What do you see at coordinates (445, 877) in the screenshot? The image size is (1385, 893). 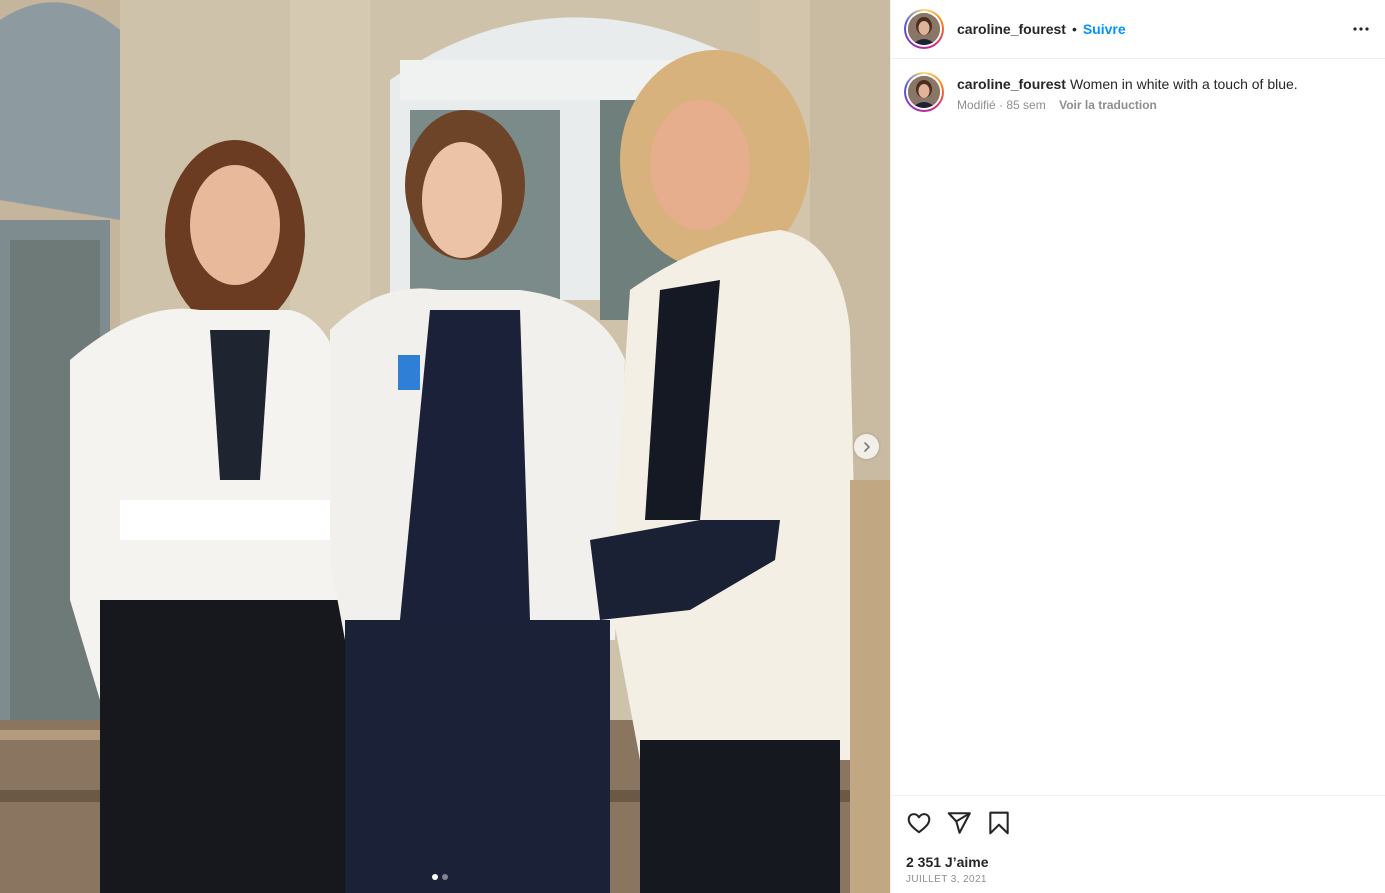 I see `carousel-dot` at bounding box center [445, 877].